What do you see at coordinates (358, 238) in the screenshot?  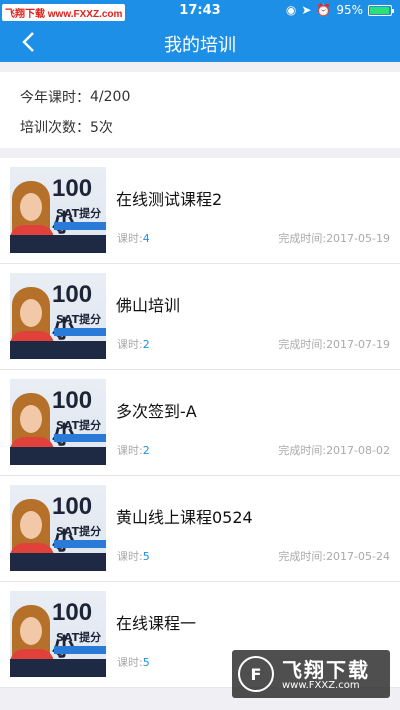 I see `date-value: 2017-05-19` at bounding box center [358, 238].